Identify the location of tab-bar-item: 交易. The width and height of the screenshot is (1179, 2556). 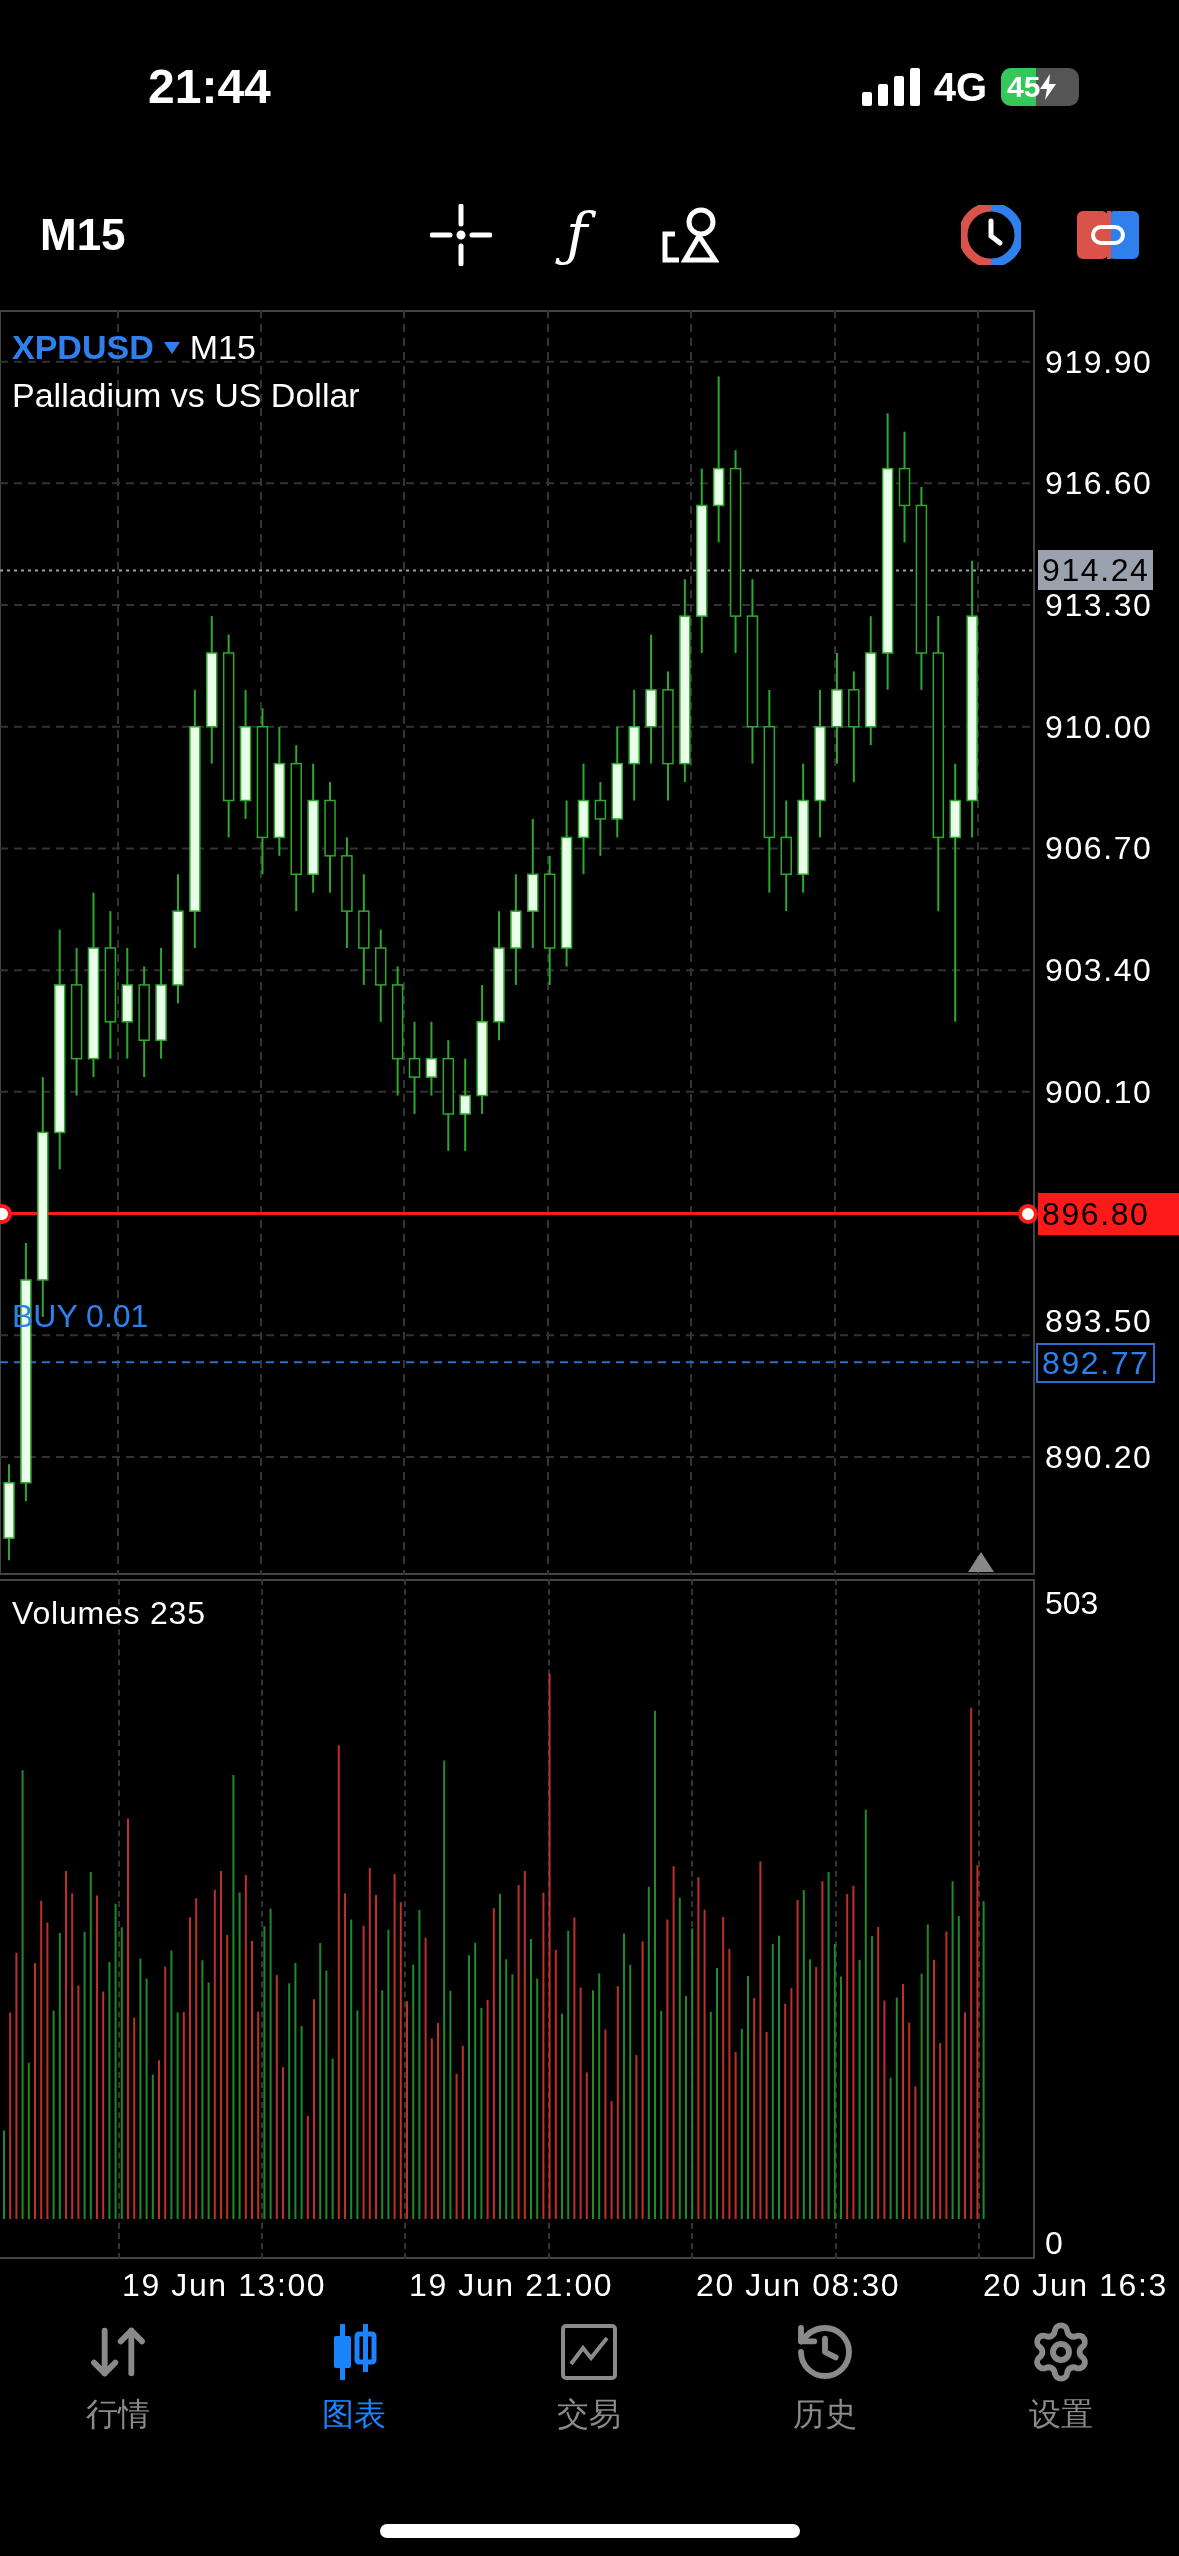
(589, 2390).